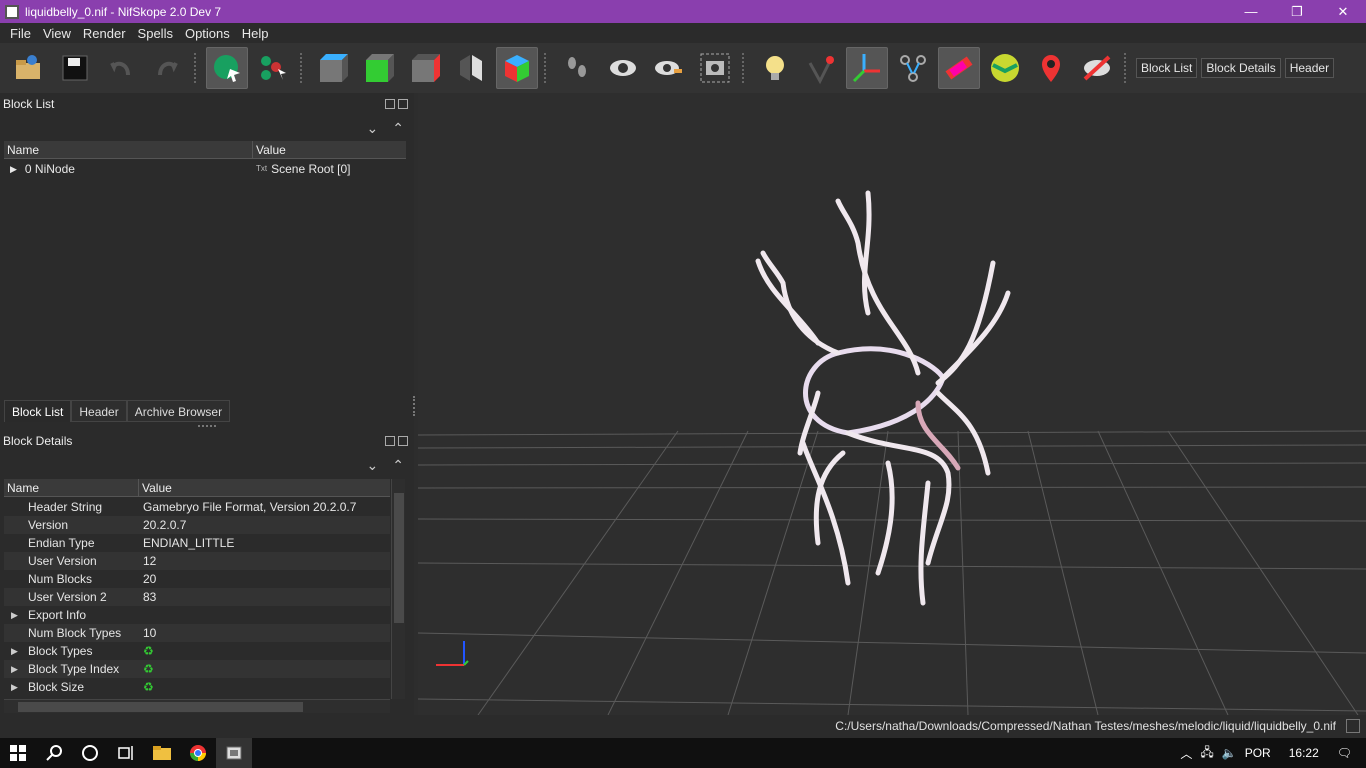 The width and height of the screenshot is (1366, 768). Describe the element at coordinates (775, 68) in the screenshot. I see `lighting-icon` at that location.